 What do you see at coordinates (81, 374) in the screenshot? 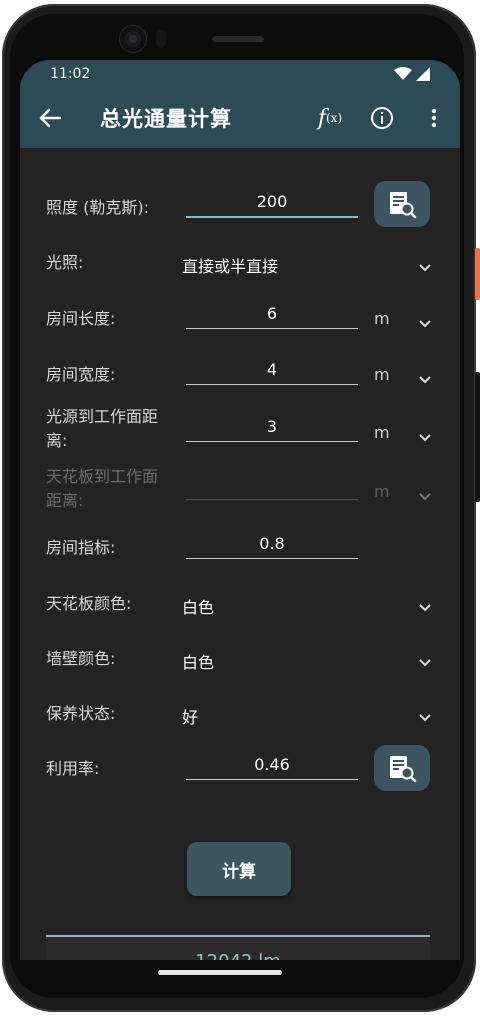
I see `room-width-label: 房间宽度:` at bounding box center [81, 374].